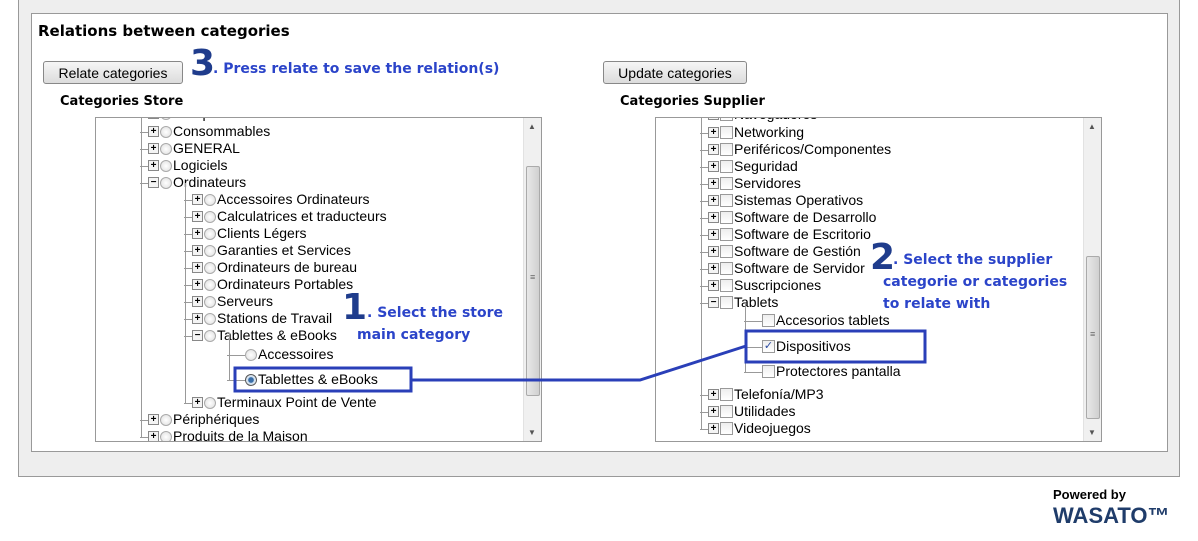  I want to click on step1-text: . Select the store, so click(435, 313).